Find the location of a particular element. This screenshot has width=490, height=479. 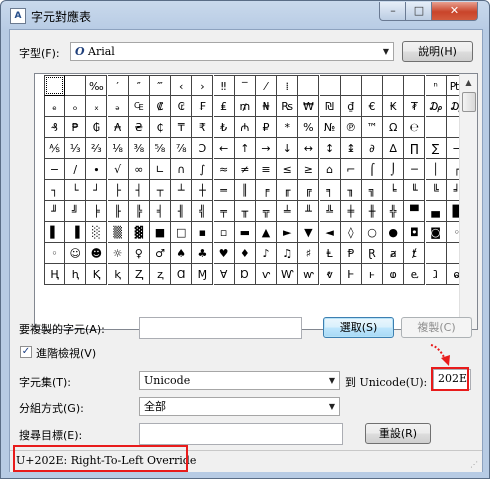

character-cell: ⌐ is located at coordinates (351, 169).